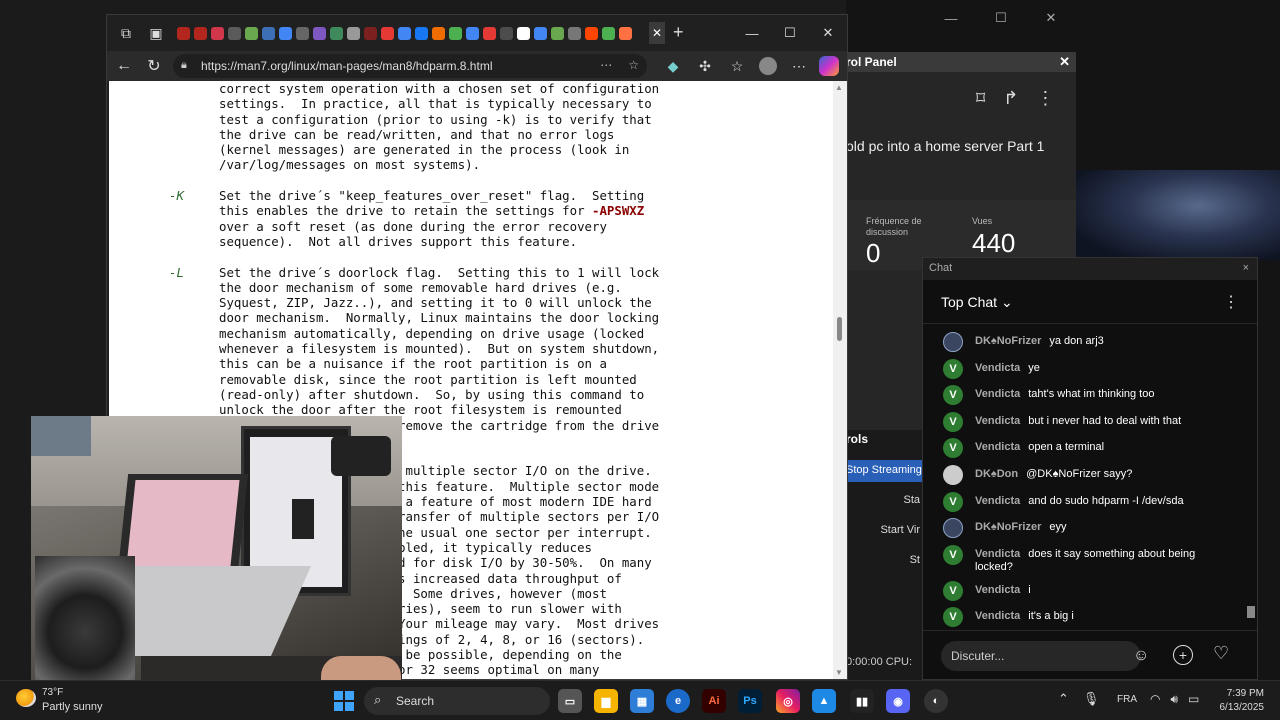 The height and width of the screenshot is (720, 1280). I want to click on favorite-icon: ☆, so click(633, 65).